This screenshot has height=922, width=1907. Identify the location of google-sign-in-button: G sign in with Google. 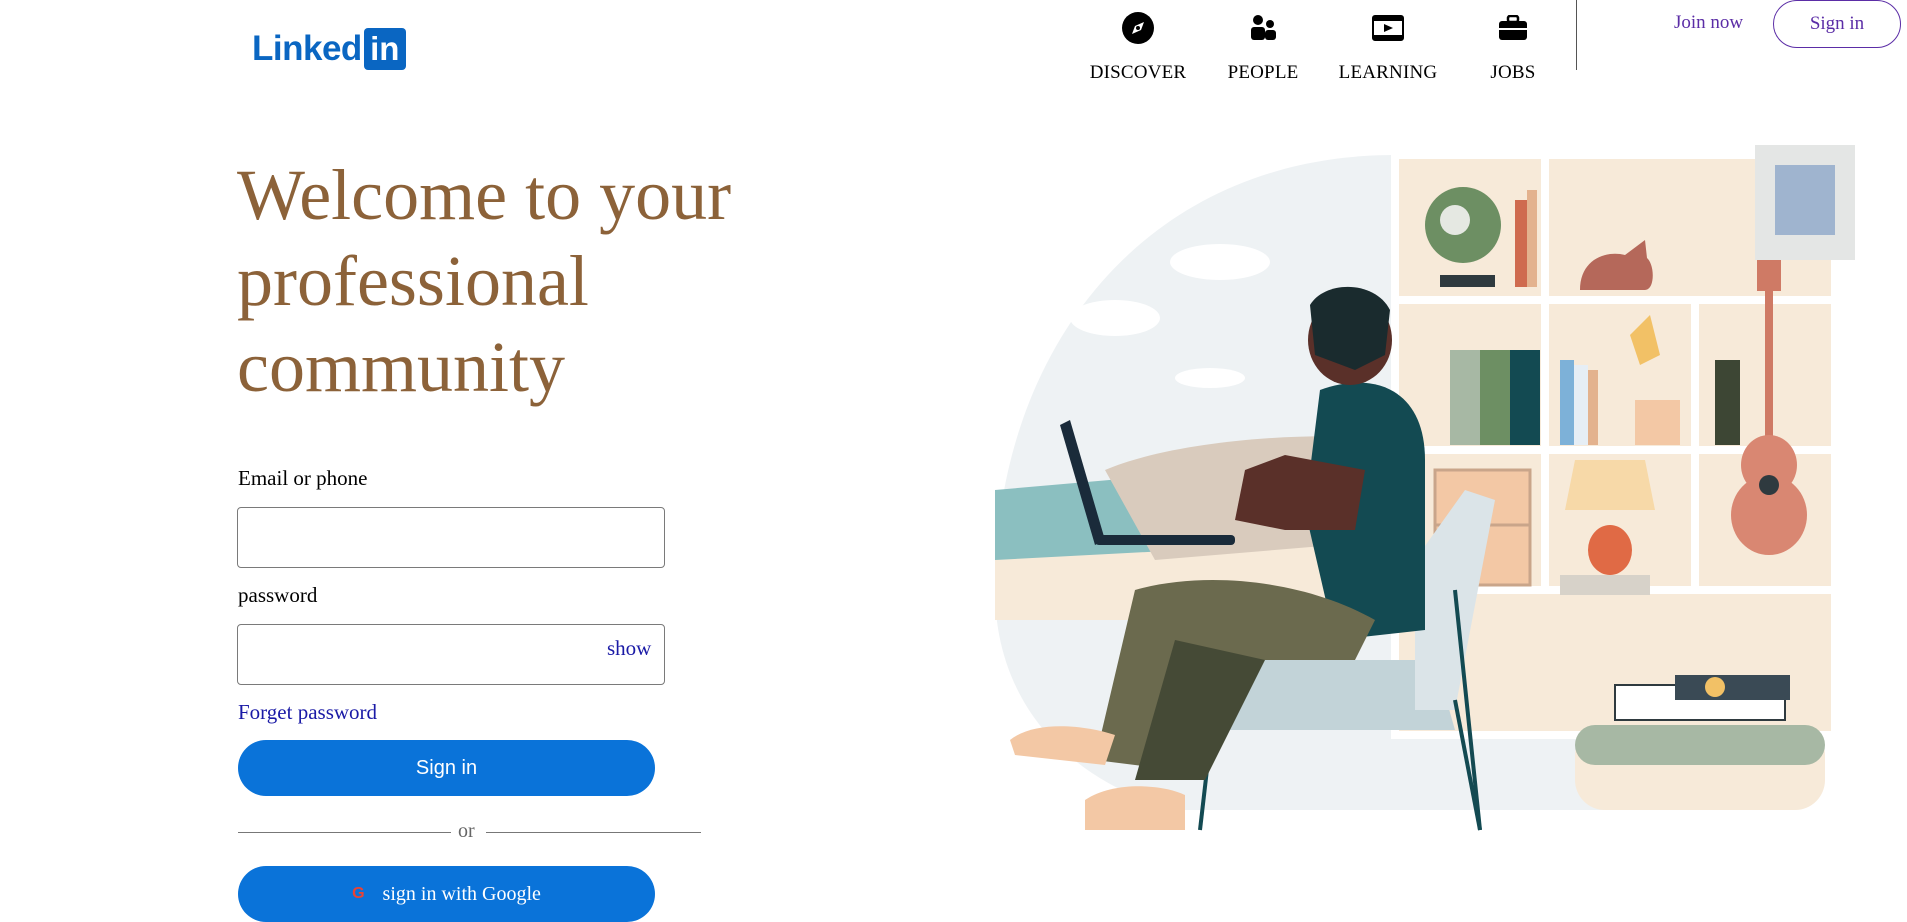
(446, 894).